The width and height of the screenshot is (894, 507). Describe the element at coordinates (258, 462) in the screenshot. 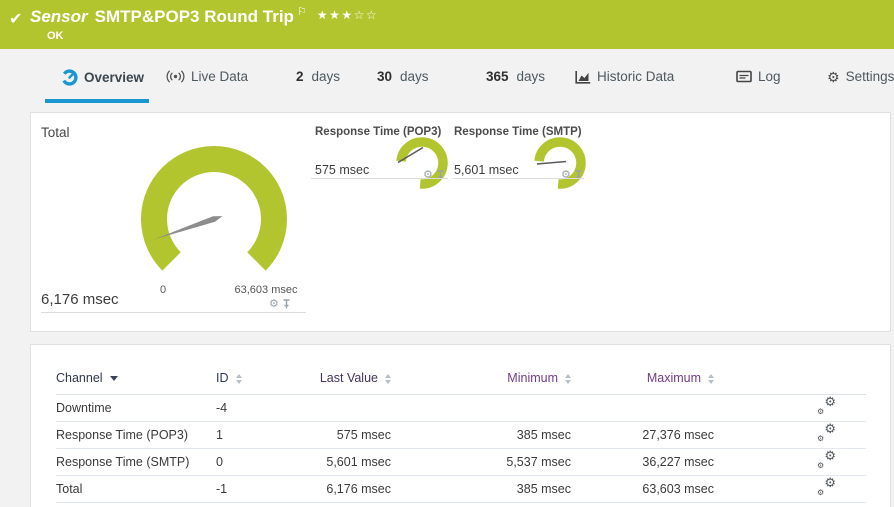

I see `cell-id: 0` at that location.